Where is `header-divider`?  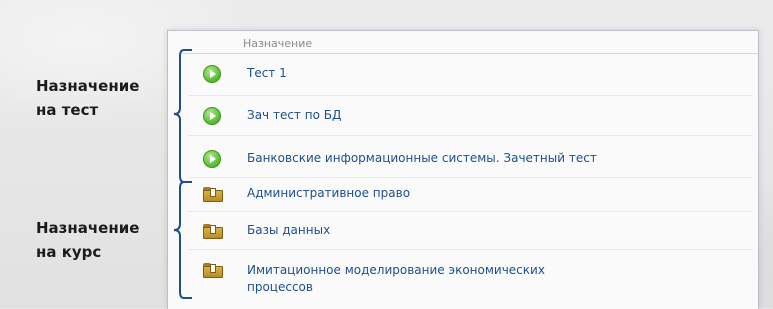 header-divider is located at coordinates (470, 53).